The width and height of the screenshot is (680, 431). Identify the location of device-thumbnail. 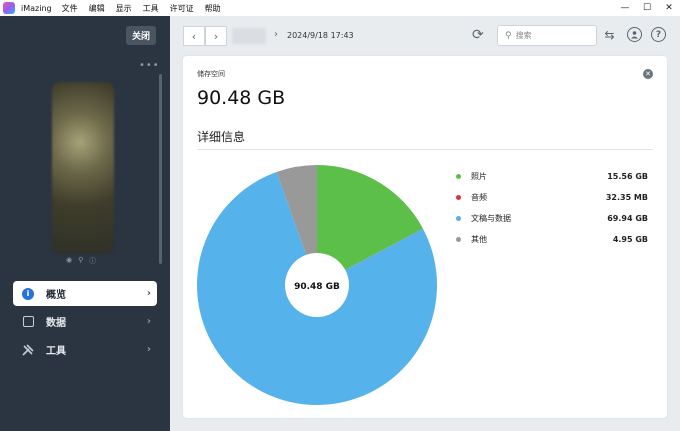
(83, 168).